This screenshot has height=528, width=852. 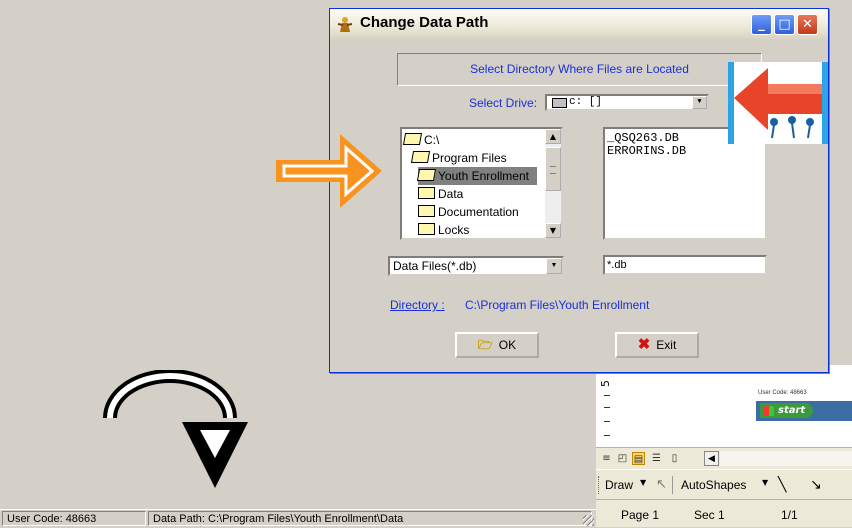 I want to click on view-buttons-bar: ≡ ◰ ▤ ☰ ▯ ◀, so click(x=724, y=458).